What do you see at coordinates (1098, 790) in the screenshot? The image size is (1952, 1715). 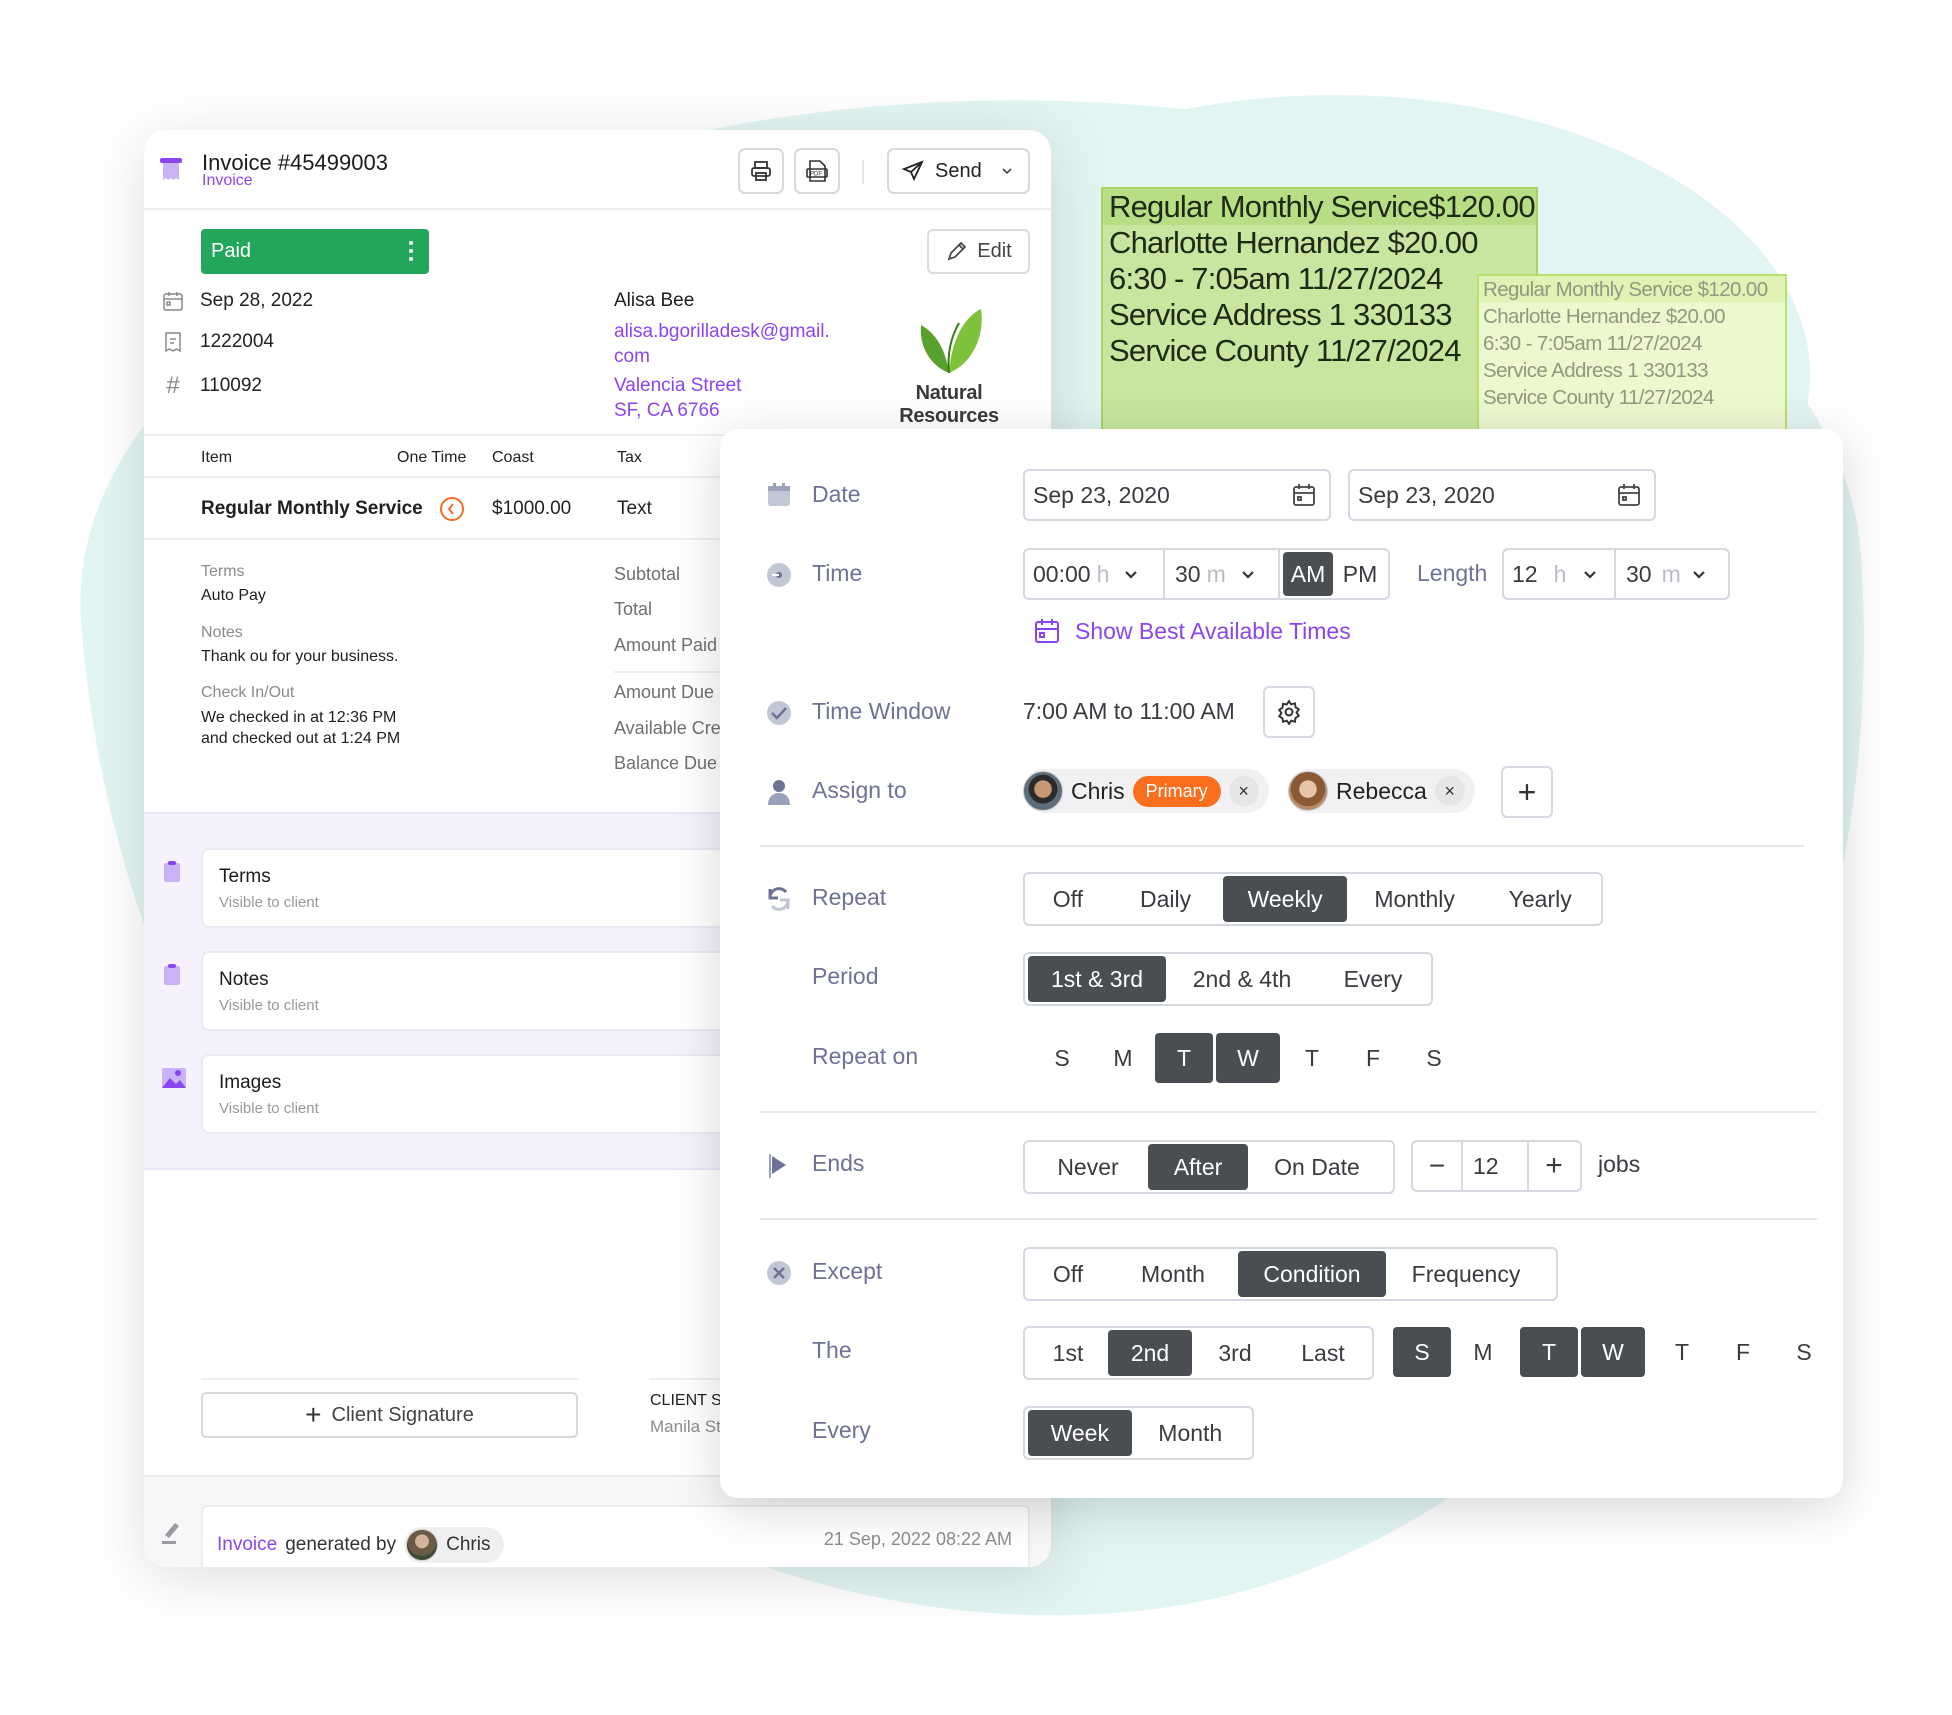 I see `assignee-name: Chris` at bounding box center [1098, 790].